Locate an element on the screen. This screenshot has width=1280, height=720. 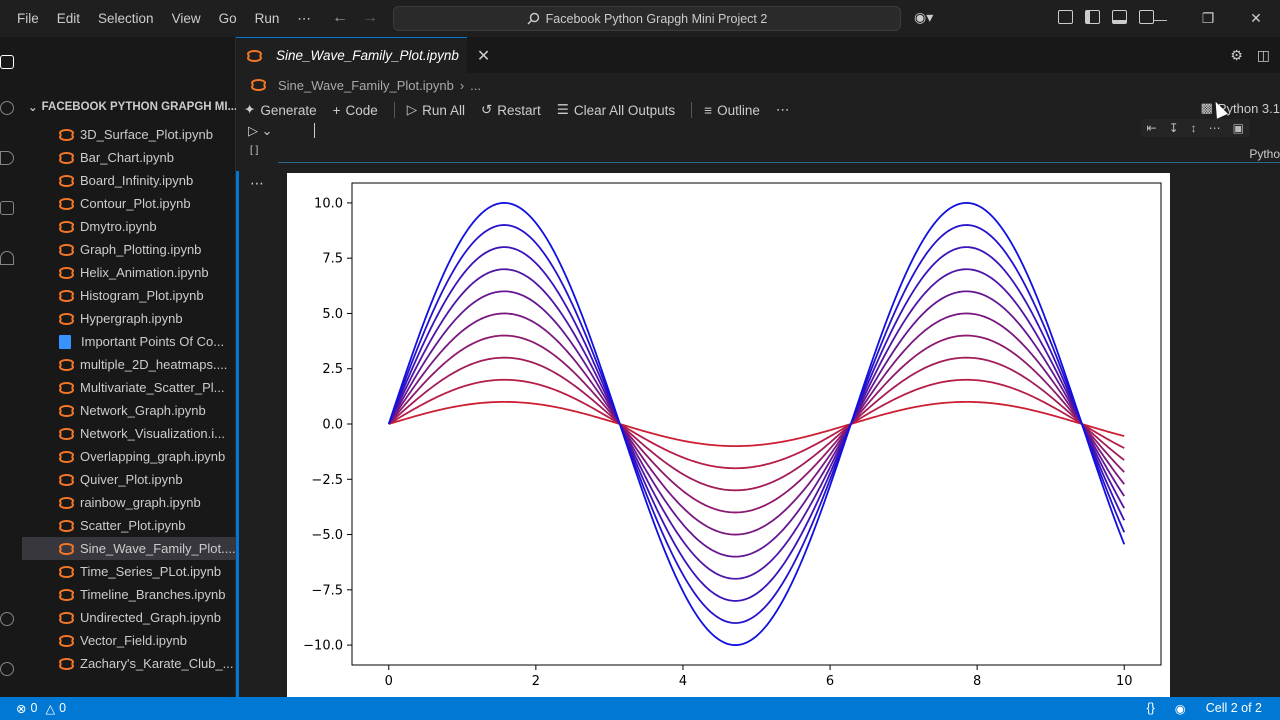
run-all-button: ▷ Run All is located at coordinates (436, 110).